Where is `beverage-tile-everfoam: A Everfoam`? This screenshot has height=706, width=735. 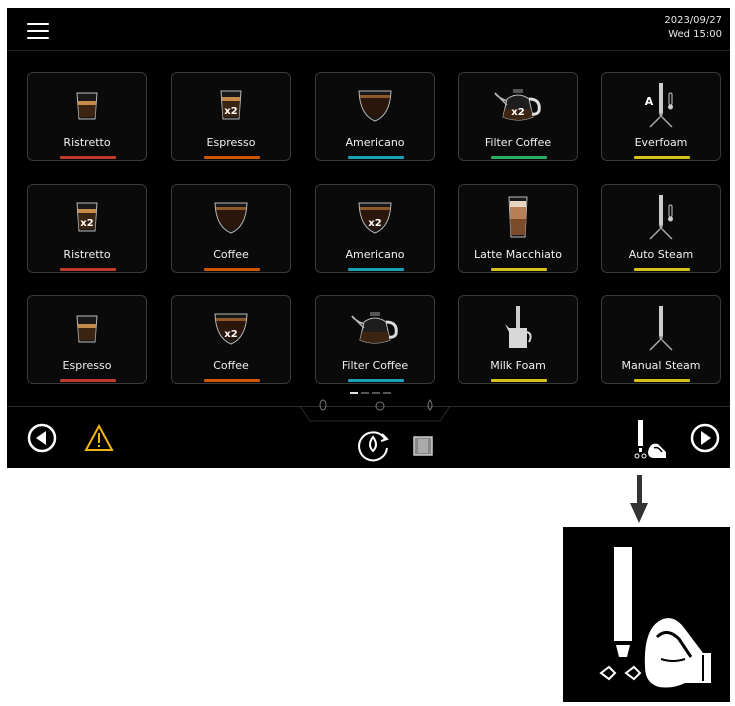
beverage-tile-everfoam: A Everfoam is located at coordinates (661, 116).